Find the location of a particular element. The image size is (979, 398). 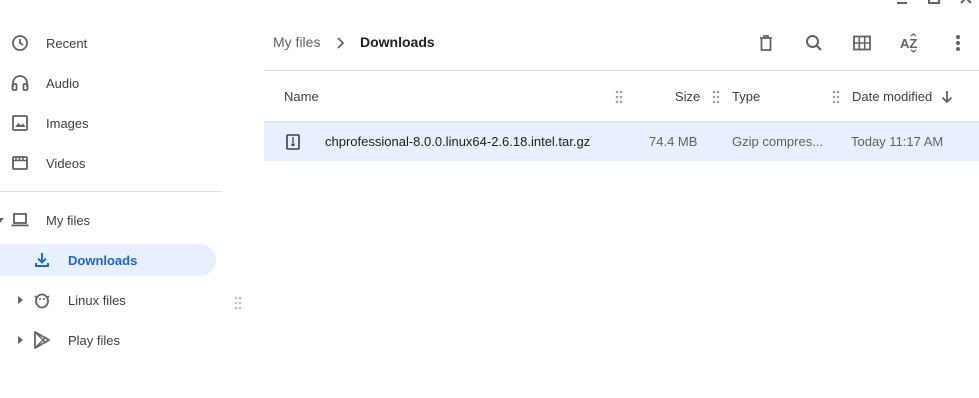

sidebar-item-label: Recent is located at coordinates (67, 43).